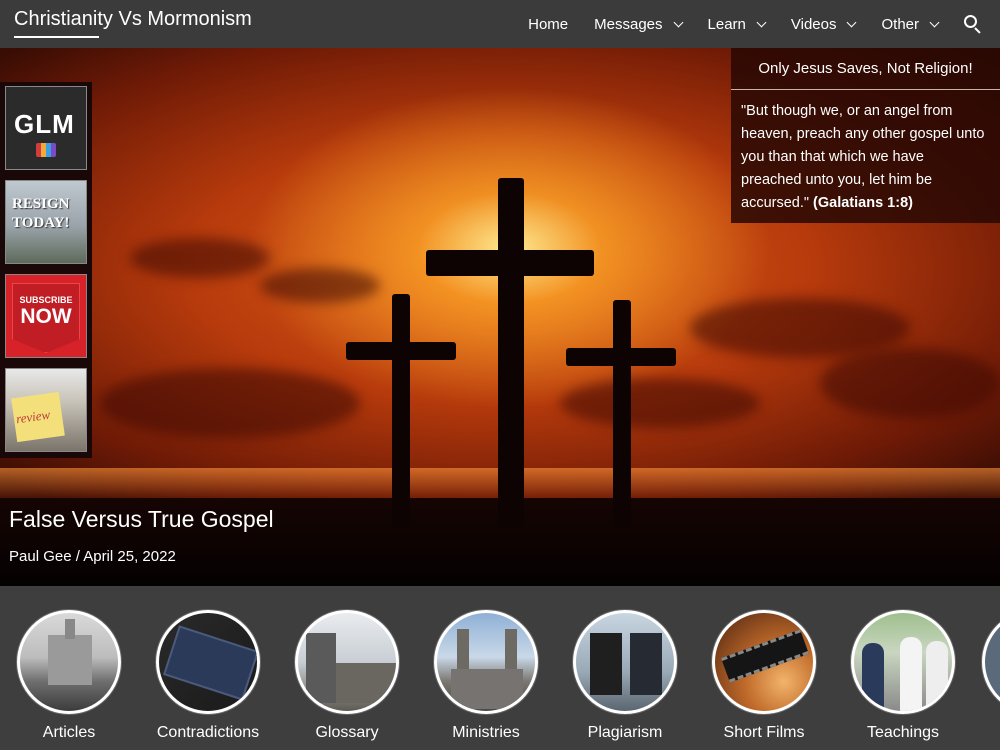  I want to click on category-teachings: Teachings, so click(903, 676).